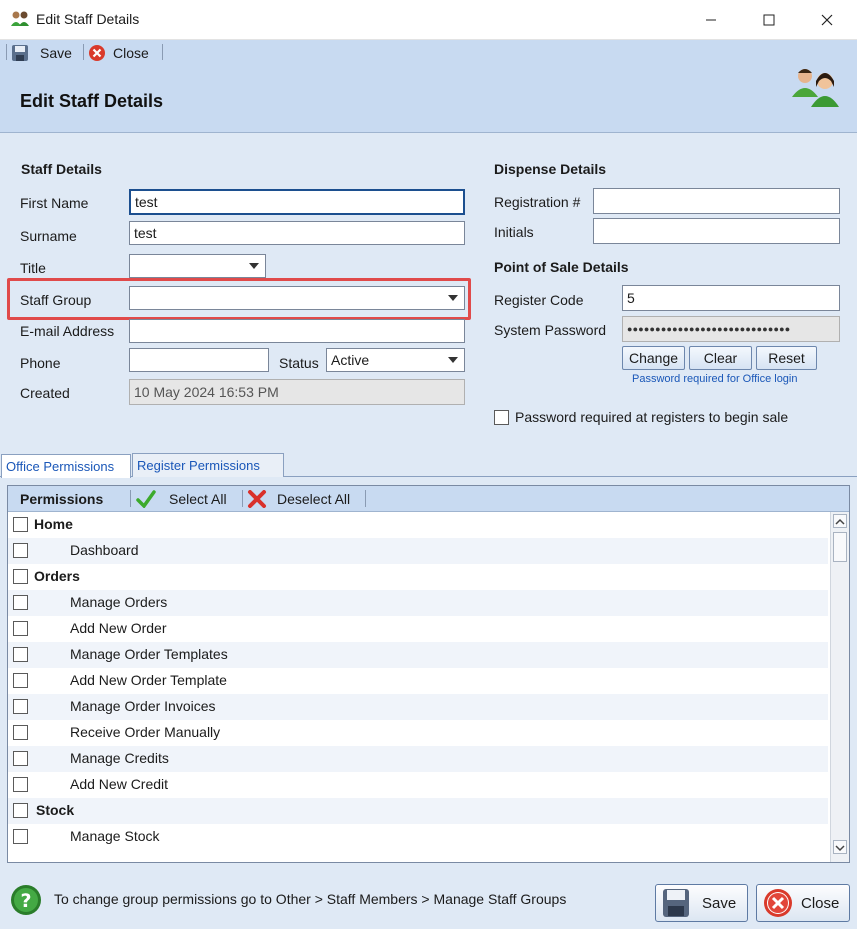 The height and width of the screenshot is (929, 857). Describe the element at coordinates (395, 360) in the screenshot. I see `status-dropdown: Active` at that location.